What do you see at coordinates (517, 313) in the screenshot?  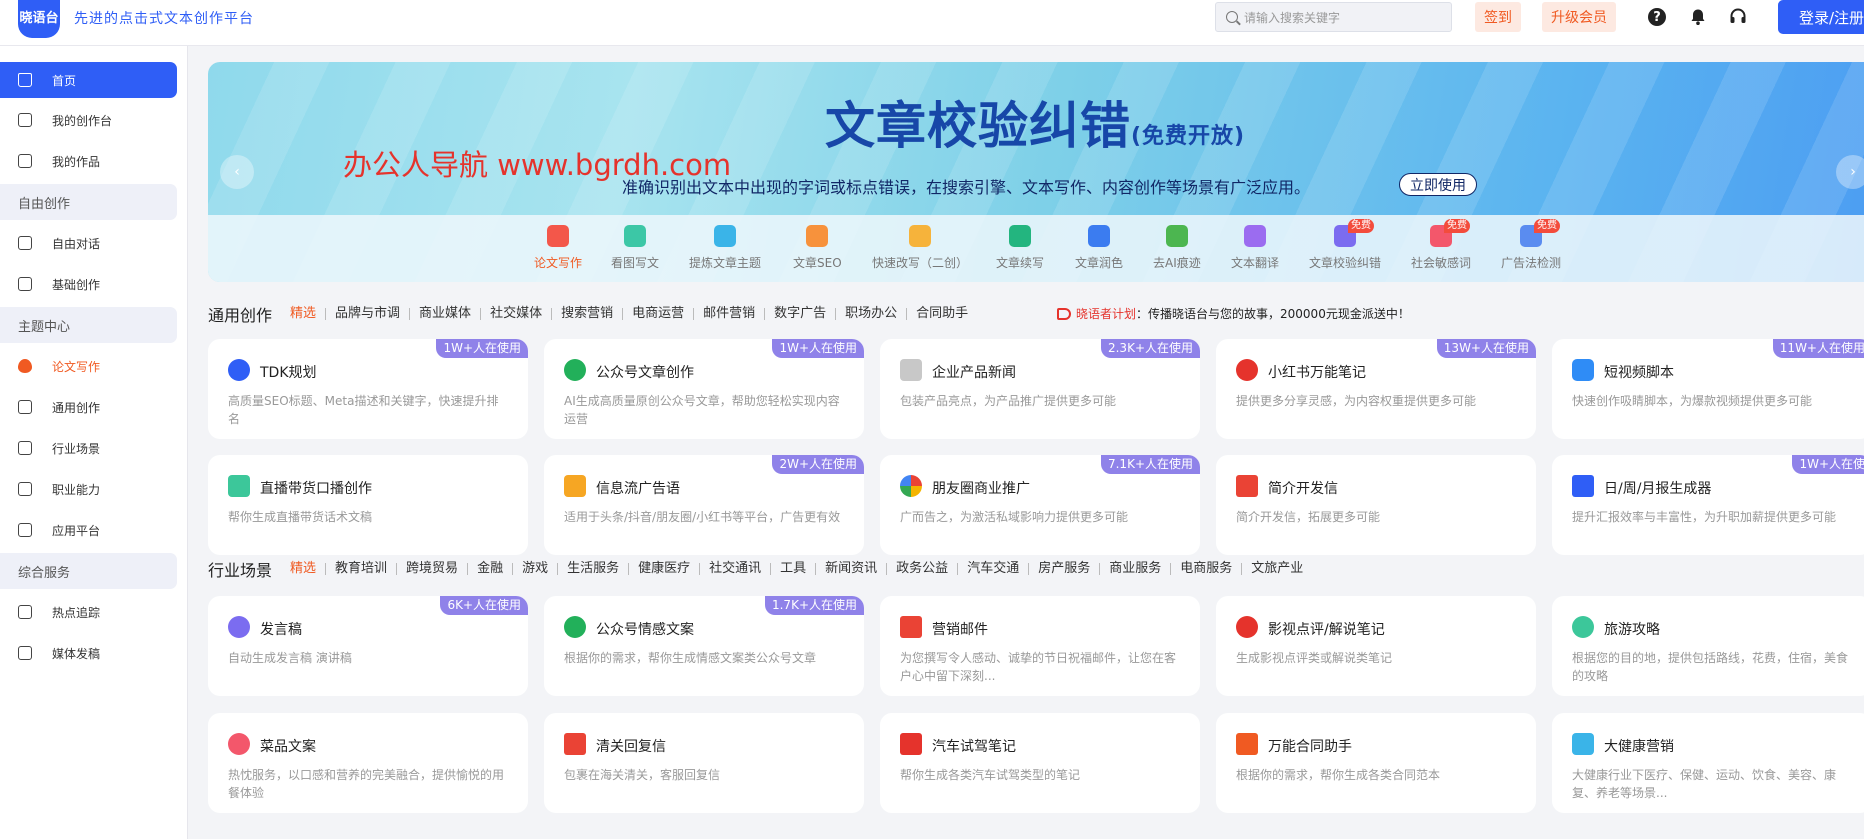 I see `category-tab: 社交媒体` at bounding box center [517, 313].